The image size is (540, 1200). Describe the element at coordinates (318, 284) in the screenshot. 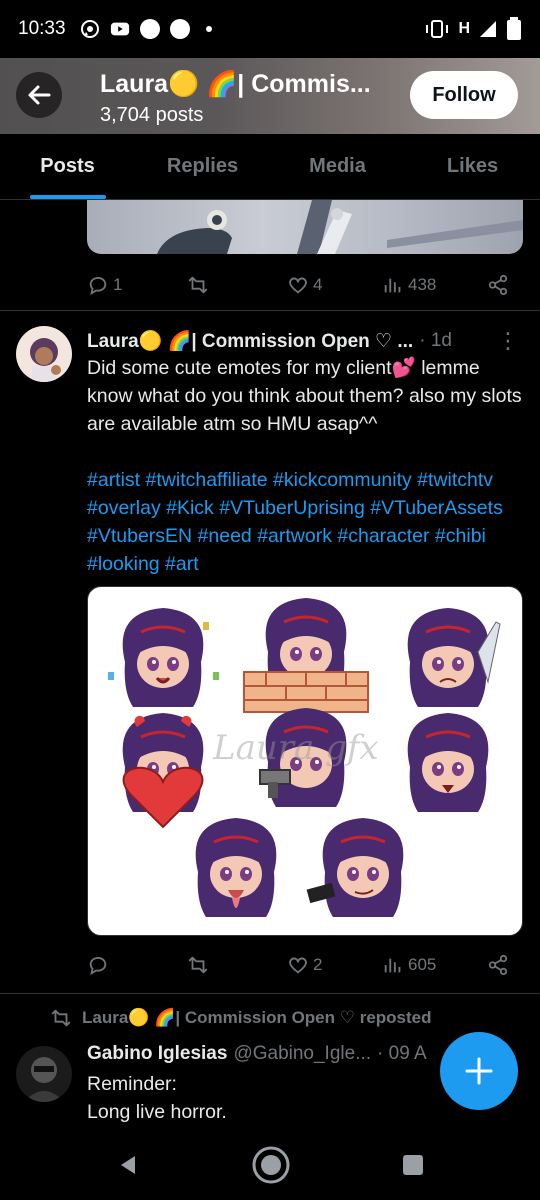

I see `like-count: 4` at that location.